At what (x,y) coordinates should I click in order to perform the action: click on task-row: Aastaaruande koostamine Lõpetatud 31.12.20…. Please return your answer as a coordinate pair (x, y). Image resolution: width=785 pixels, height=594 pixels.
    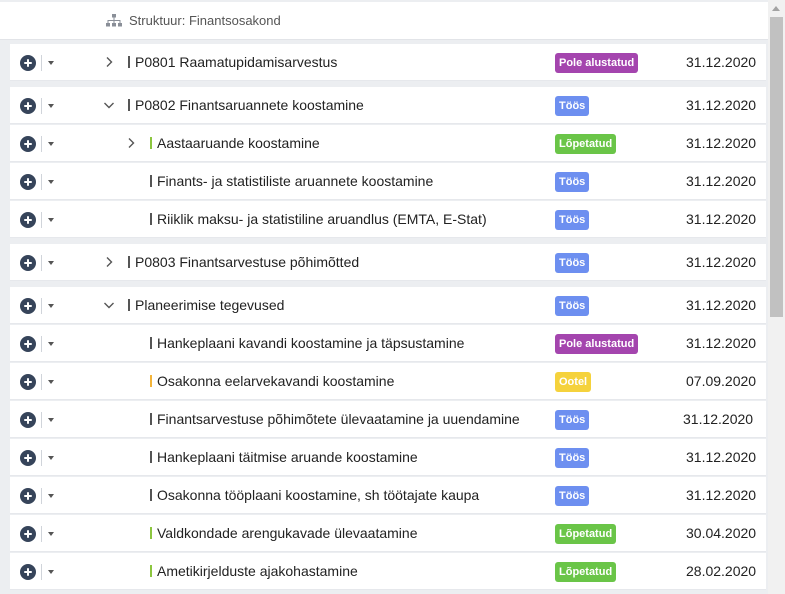
    Looking at the image, I should click on (388, 143).